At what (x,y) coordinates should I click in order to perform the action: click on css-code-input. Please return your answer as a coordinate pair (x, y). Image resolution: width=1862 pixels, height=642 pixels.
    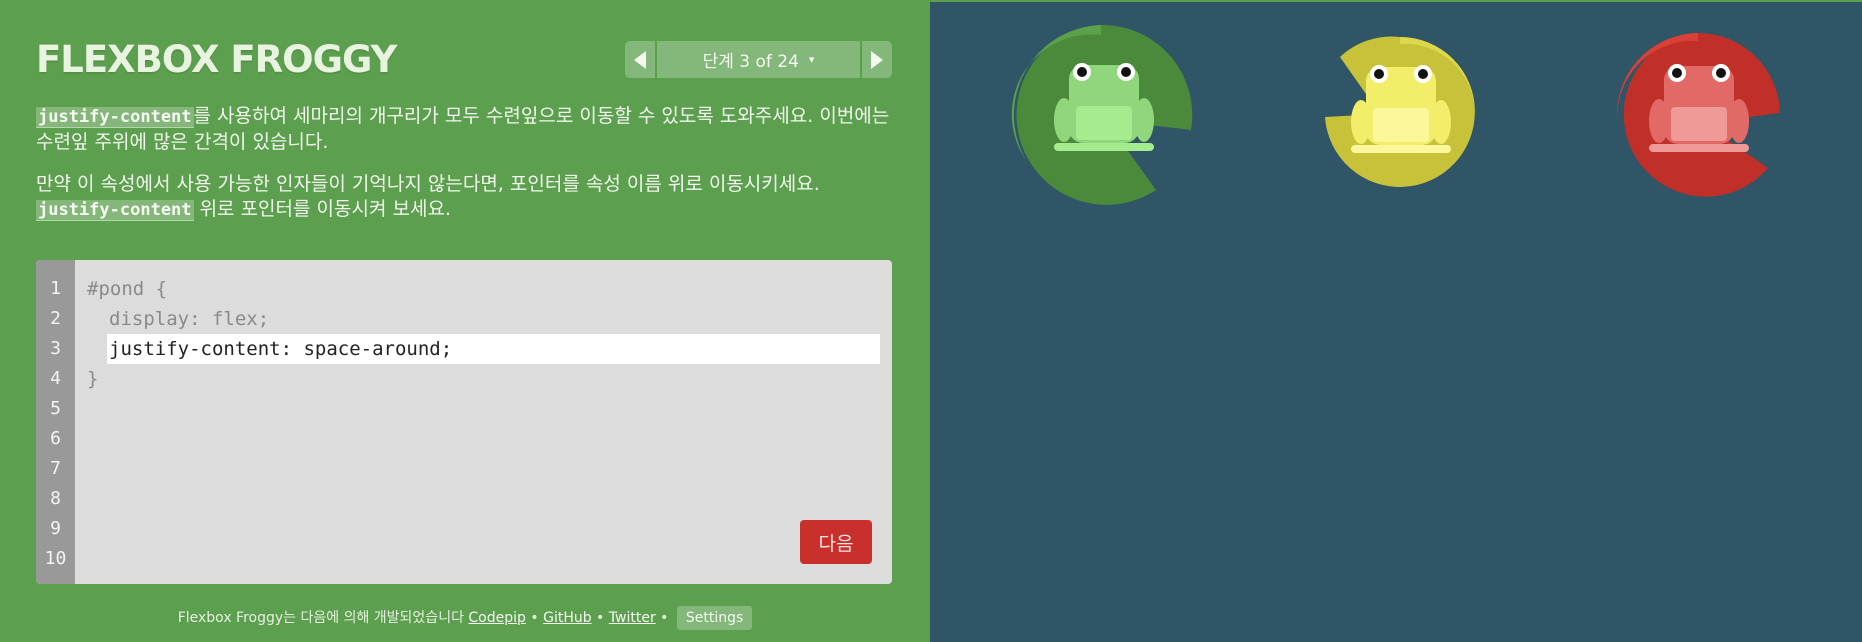
    Looking at the image, I should click on (493, 349).